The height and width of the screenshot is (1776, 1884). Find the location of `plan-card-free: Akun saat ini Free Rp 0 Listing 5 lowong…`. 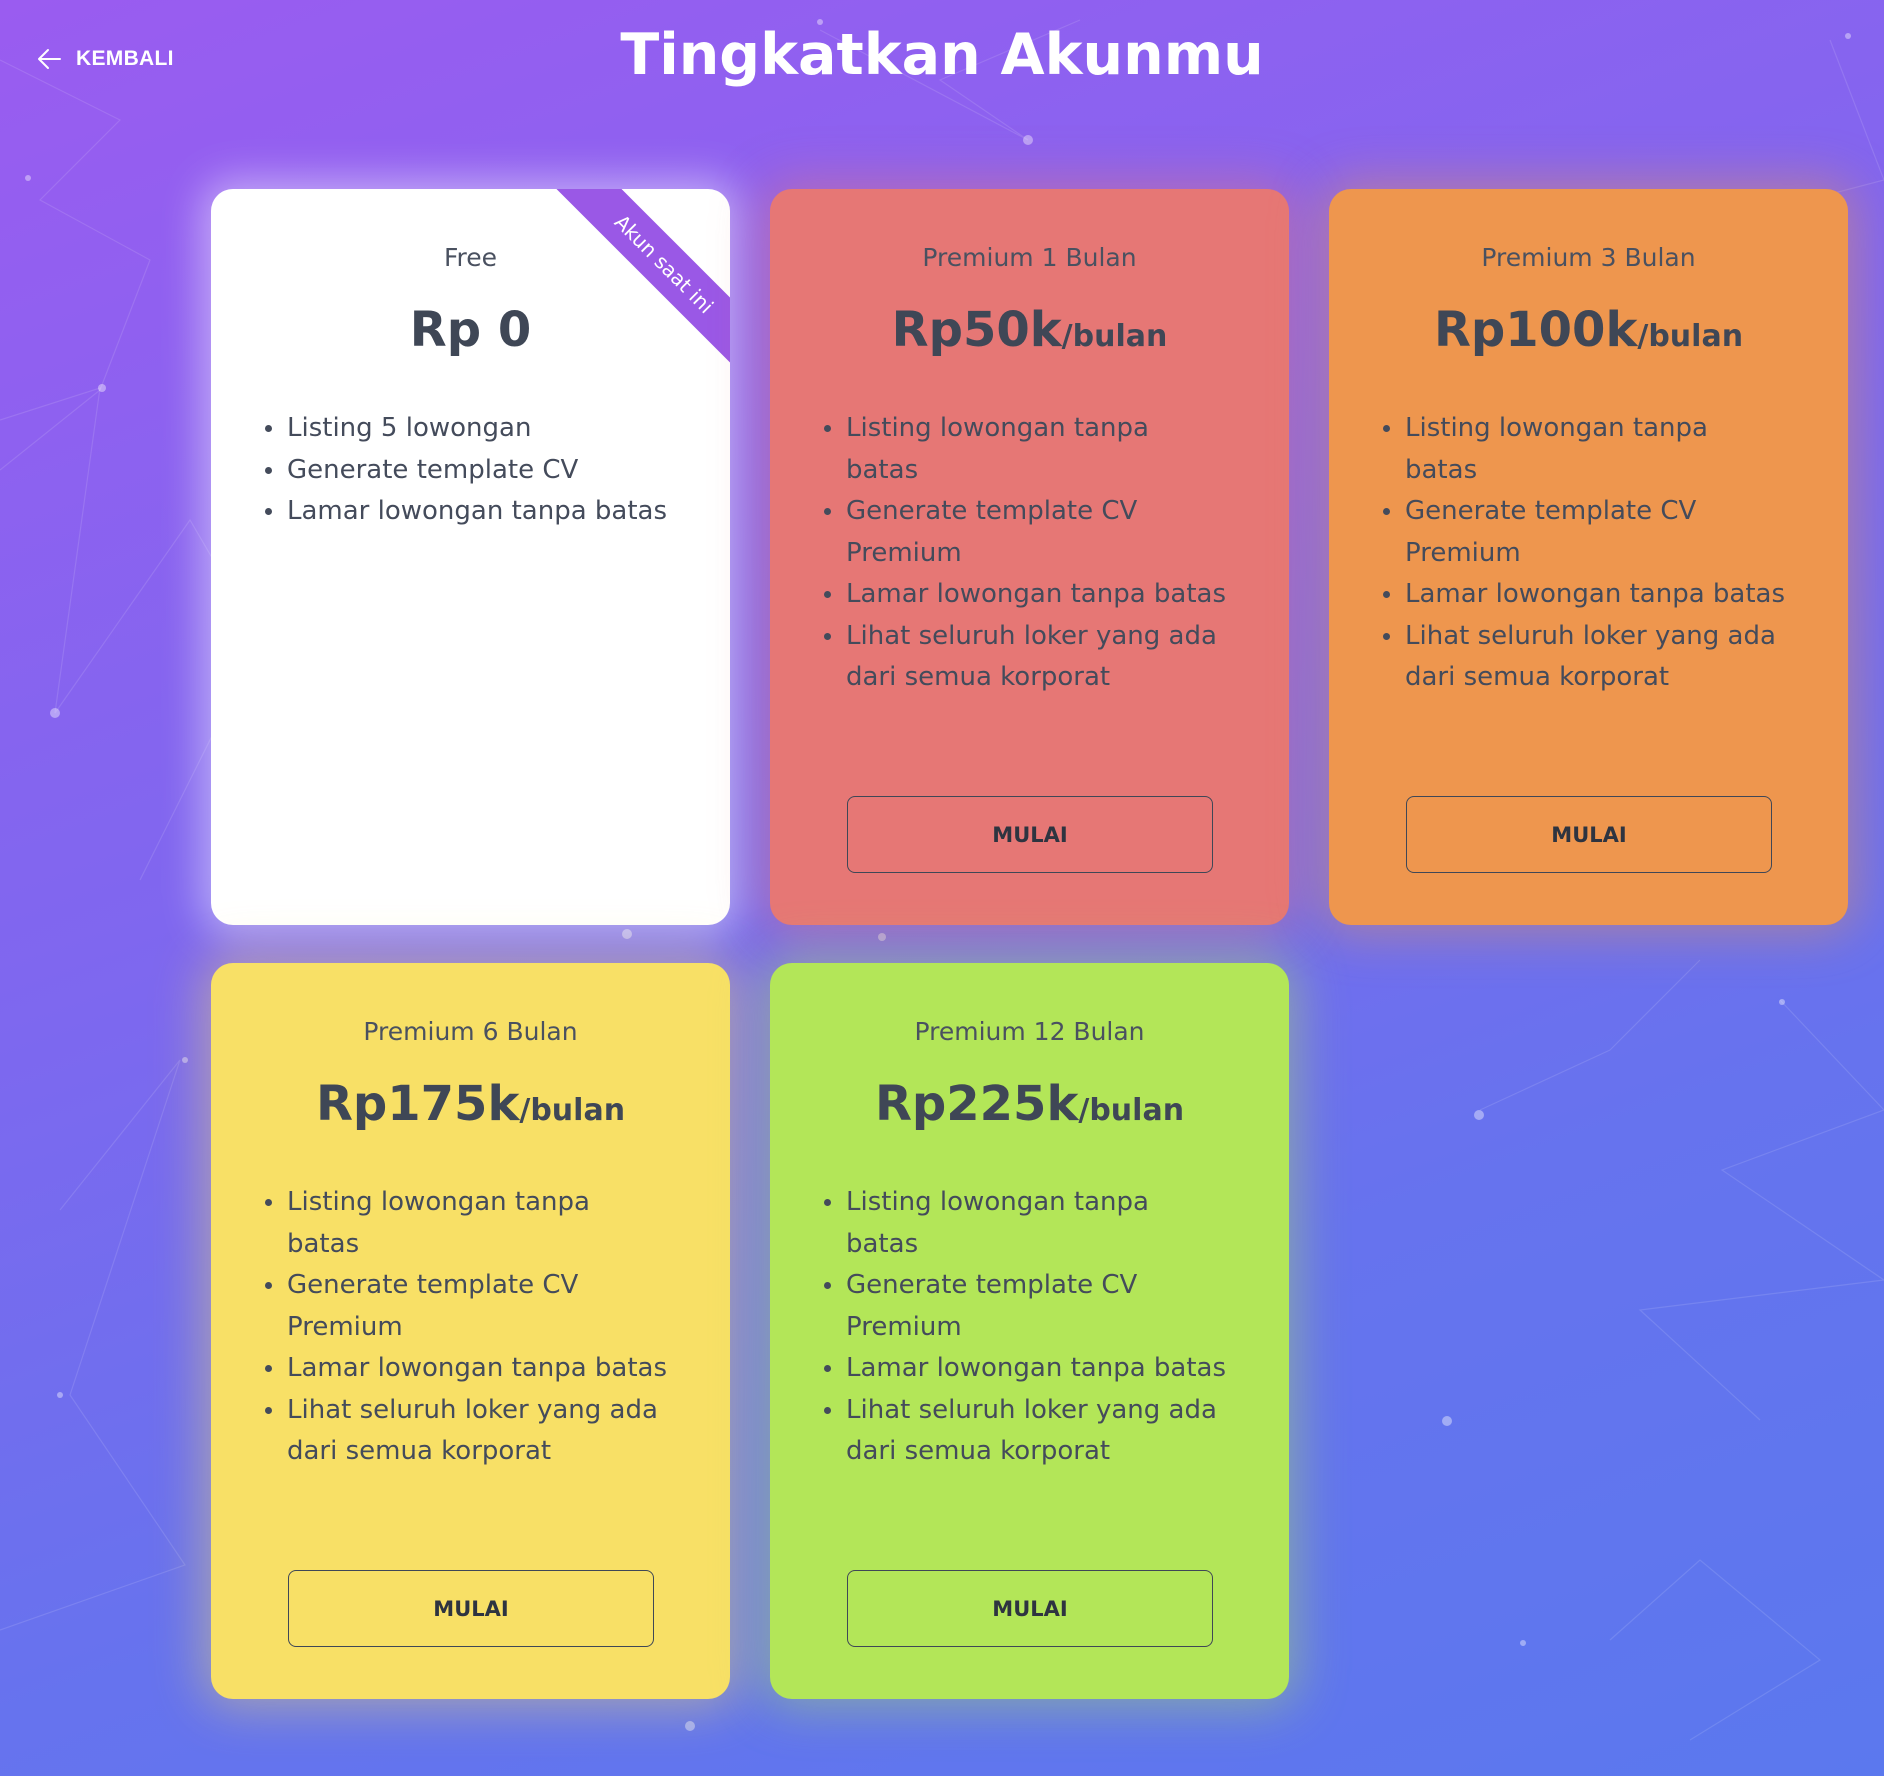

plan-card-free: Akun saat ini Free Rp 0 Listing 5 lowong… is located at coordinates (470, 557).